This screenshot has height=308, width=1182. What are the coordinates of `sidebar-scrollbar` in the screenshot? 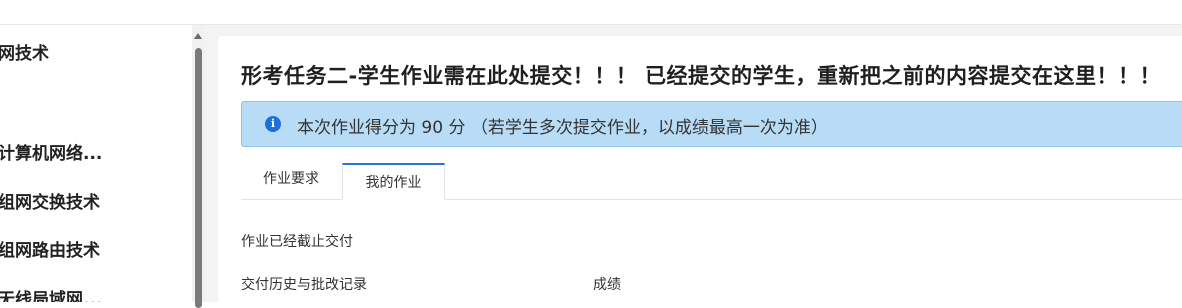 It's located at (198, 166).